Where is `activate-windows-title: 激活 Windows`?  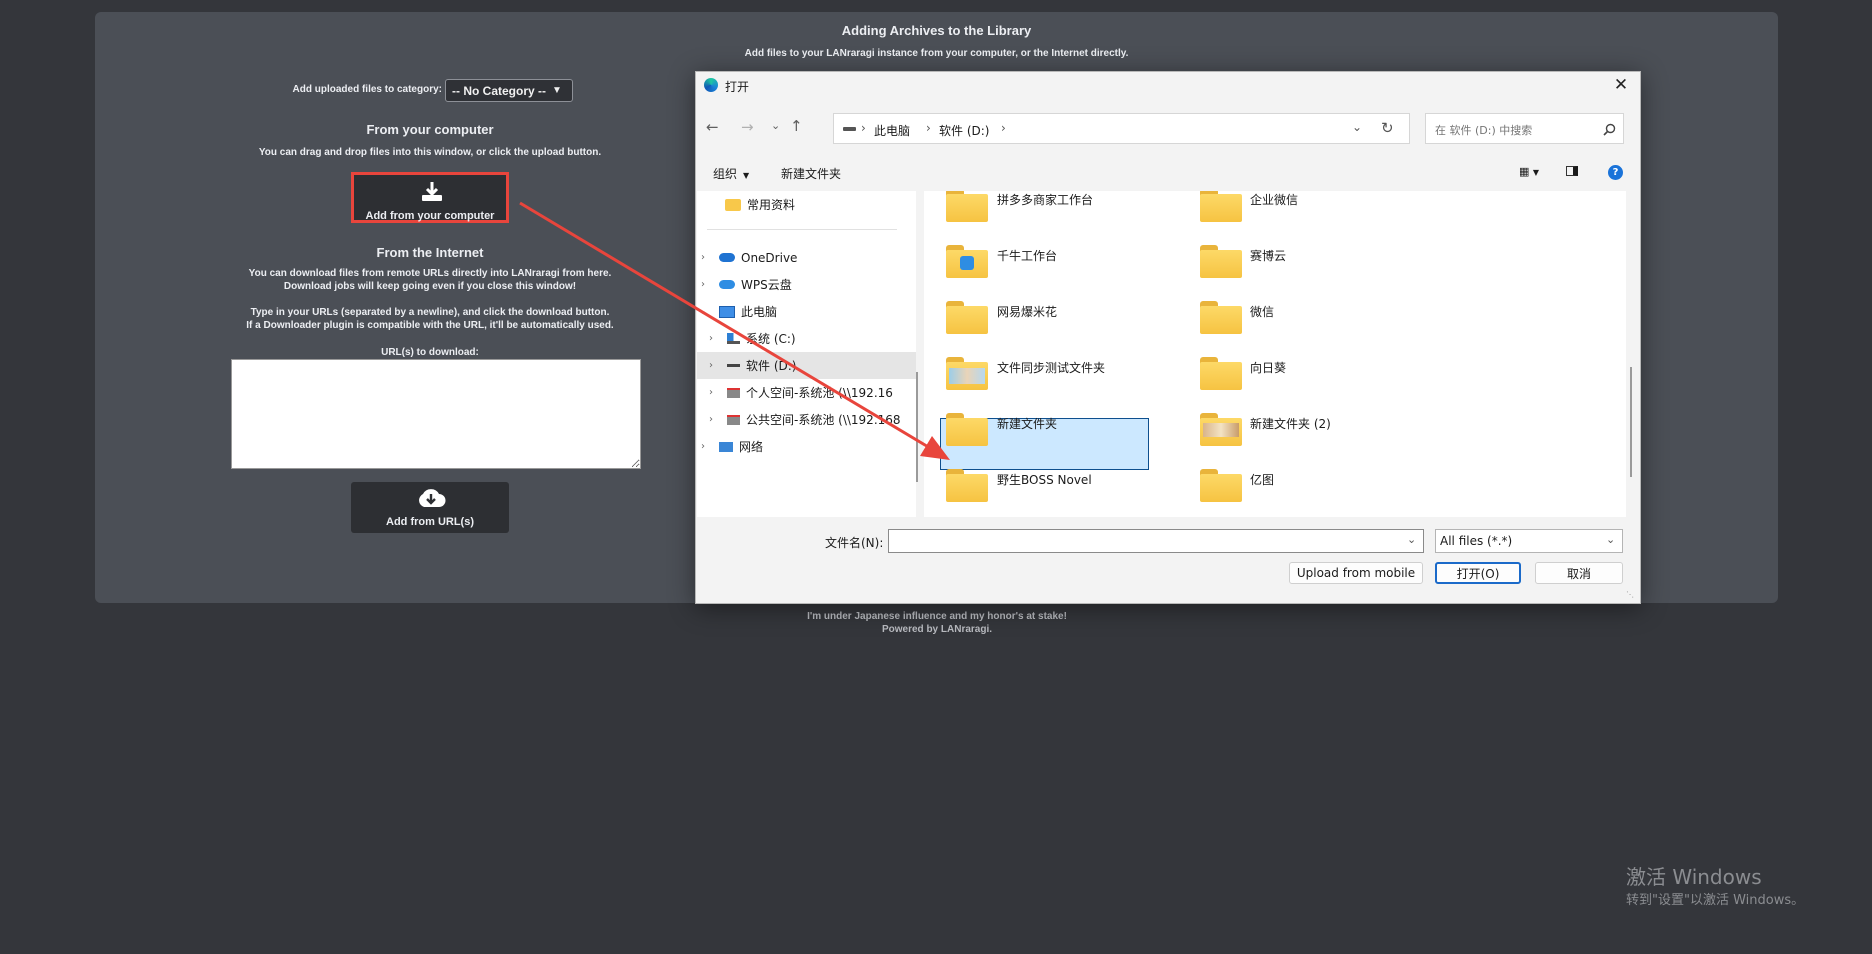 activate-windows-title: 激活 Windows is located at coordinates (1694, 877).